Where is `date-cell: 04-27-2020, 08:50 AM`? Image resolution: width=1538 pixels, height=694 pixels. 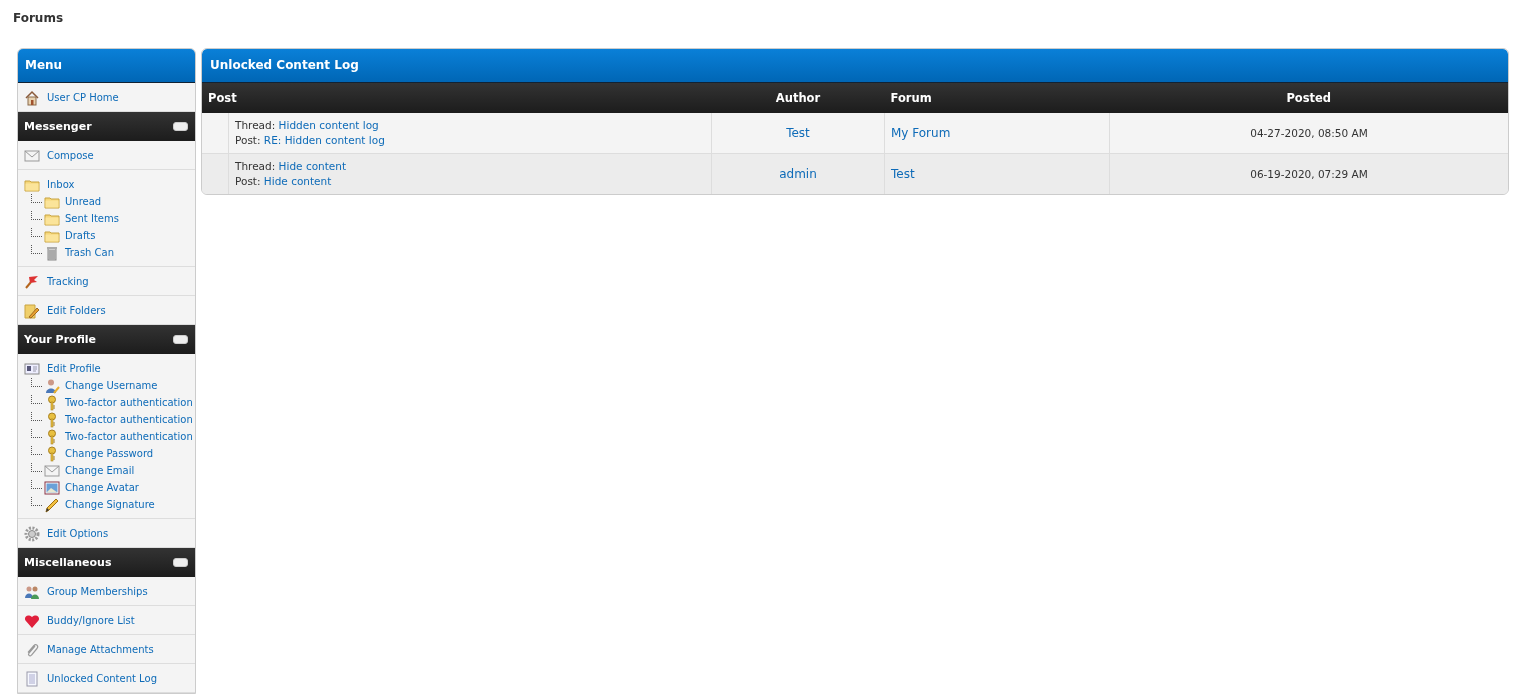
date-cell: 04-27-2020, 08:50 AM is located at coordinates (1308, 133).